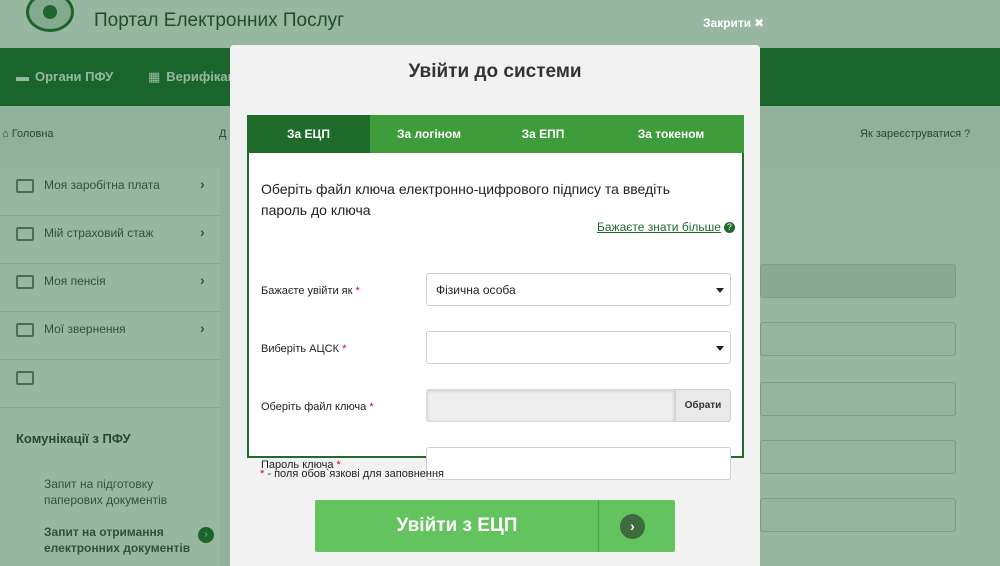  I want to click on choose-file-button: Обрати, so click(703, 405).